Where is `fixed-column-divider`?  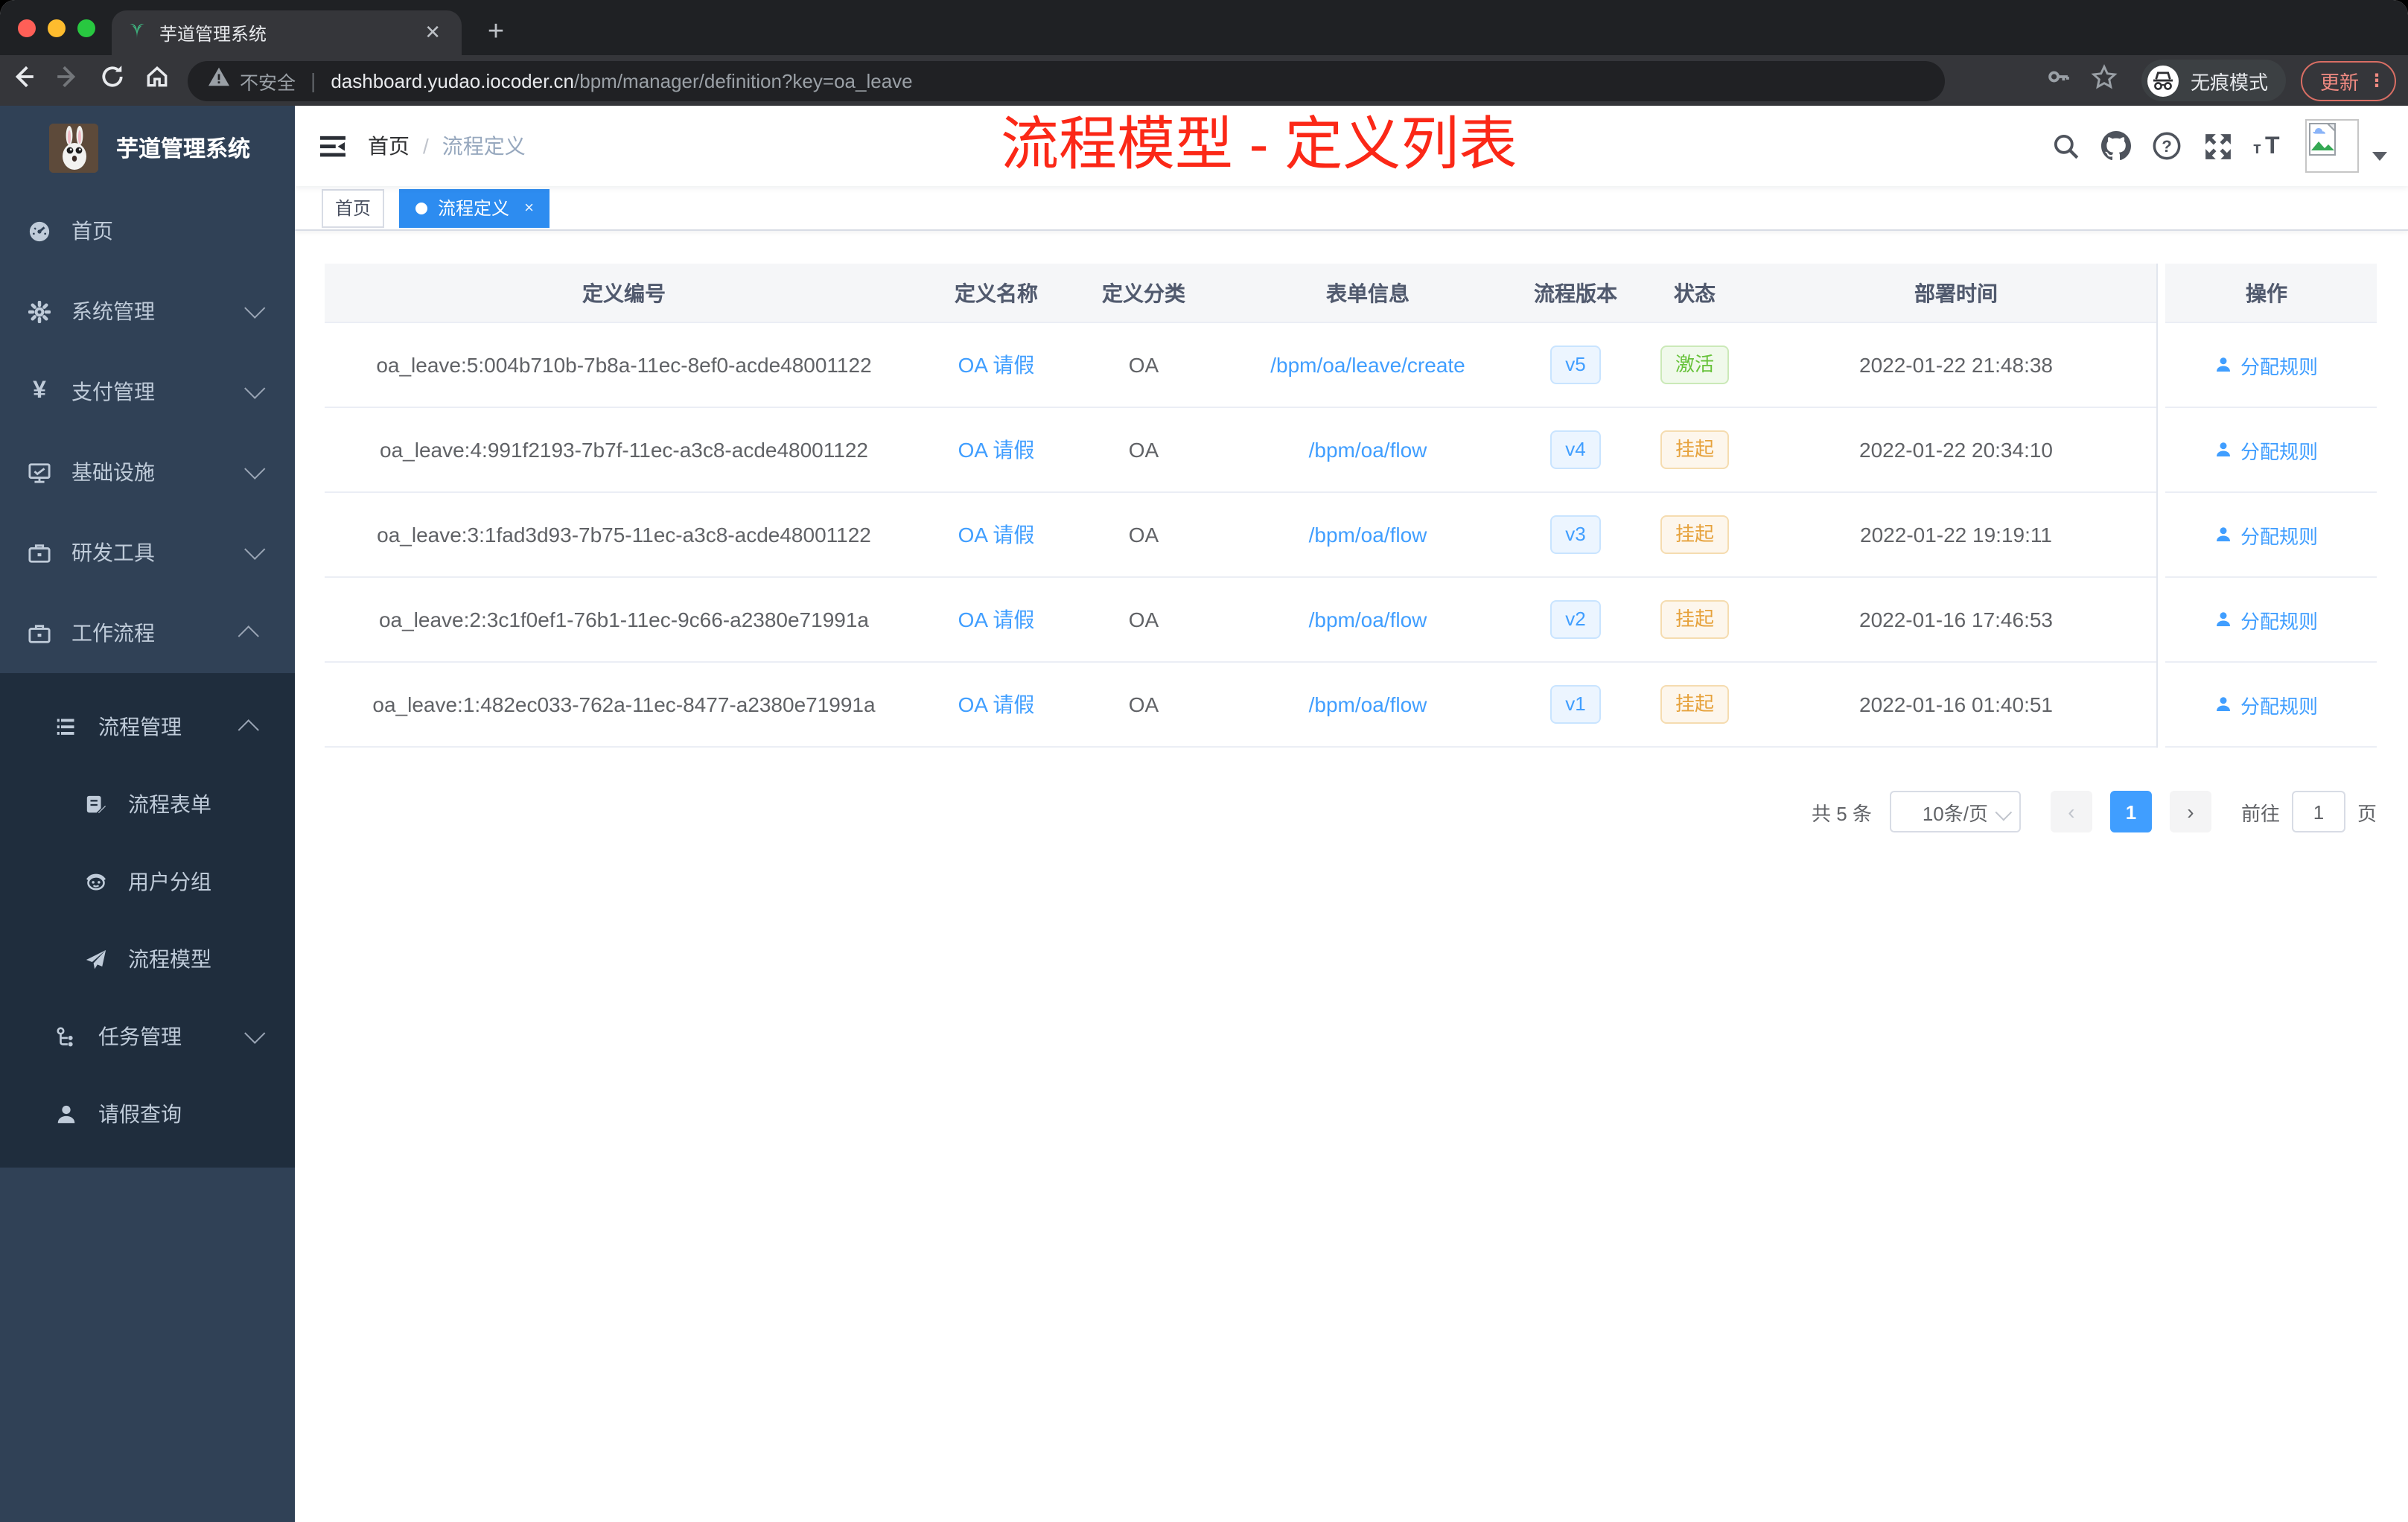 fixed-column-divider is located at coordinates (2160, 506).